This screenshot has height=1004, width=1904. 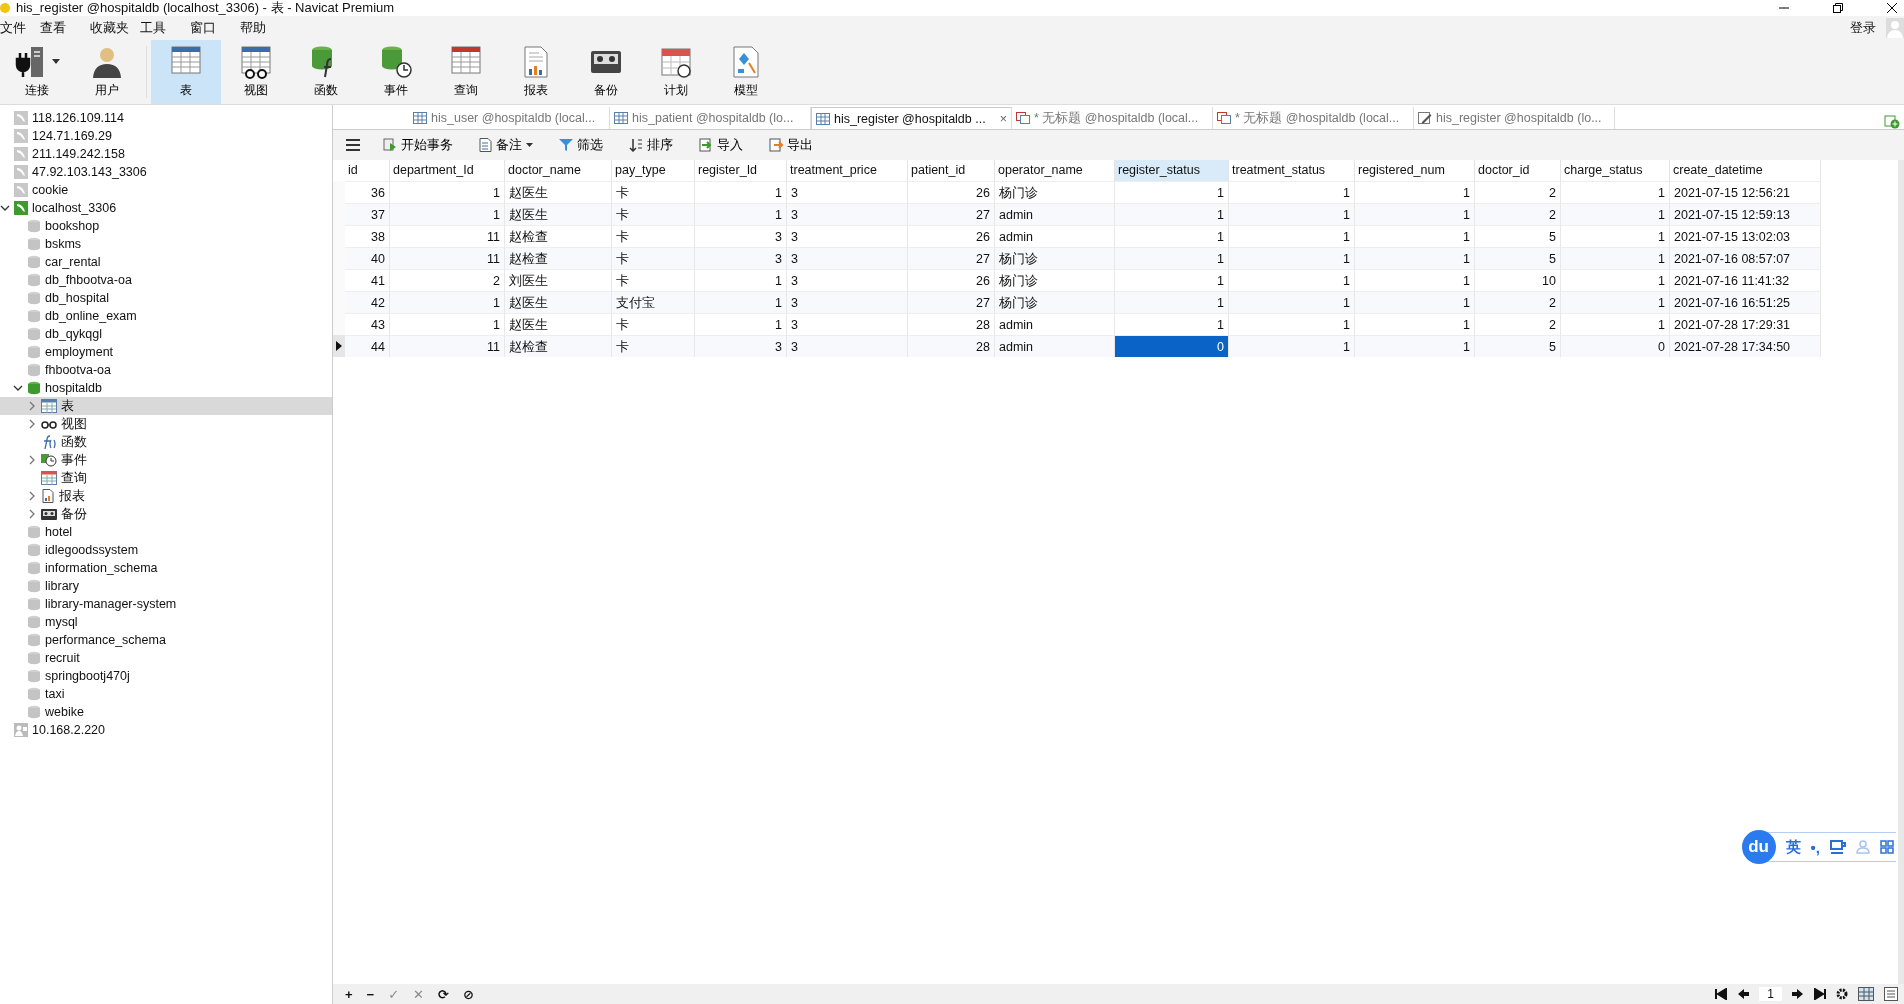 What do you see at coordinates (651, 145) in the screenshot?
I see `toolbar-button: 排序` at bounding box center [651, 145].